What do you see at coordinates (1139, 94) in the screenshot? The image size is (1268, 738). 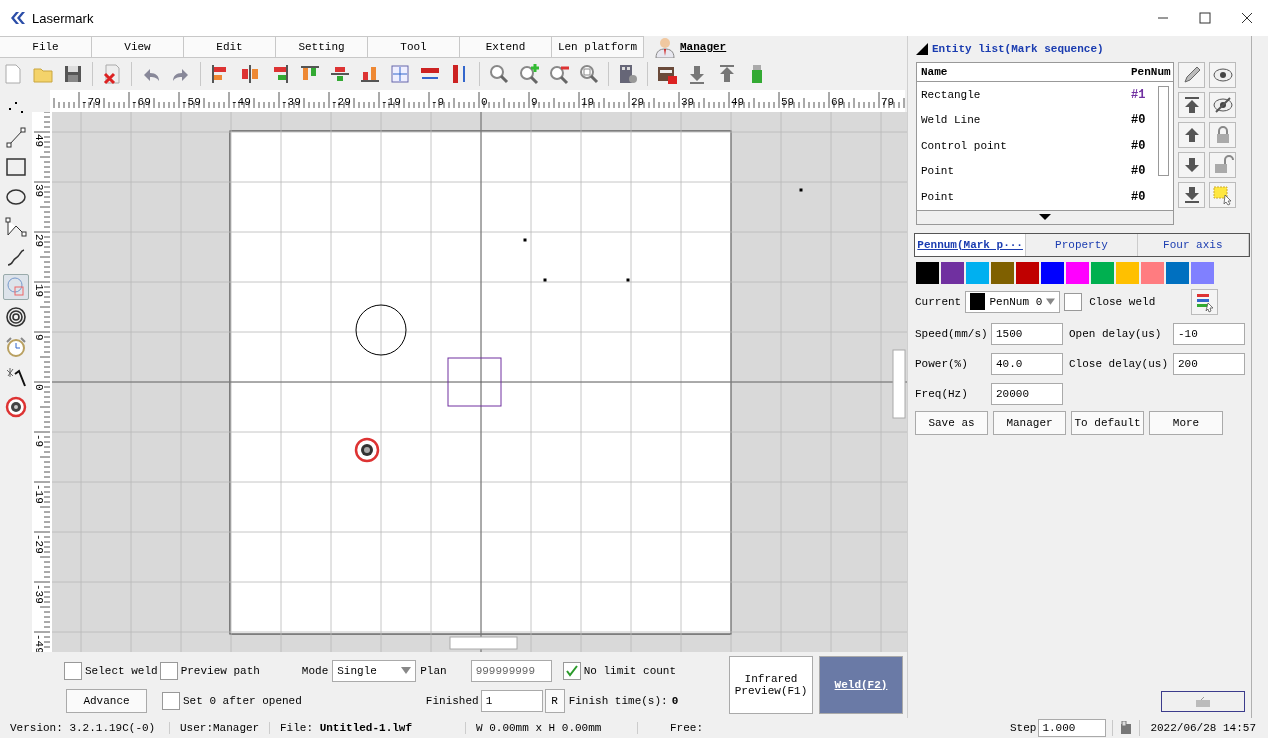 I see `pen-number: #1` at bounding box center [1139, 94].